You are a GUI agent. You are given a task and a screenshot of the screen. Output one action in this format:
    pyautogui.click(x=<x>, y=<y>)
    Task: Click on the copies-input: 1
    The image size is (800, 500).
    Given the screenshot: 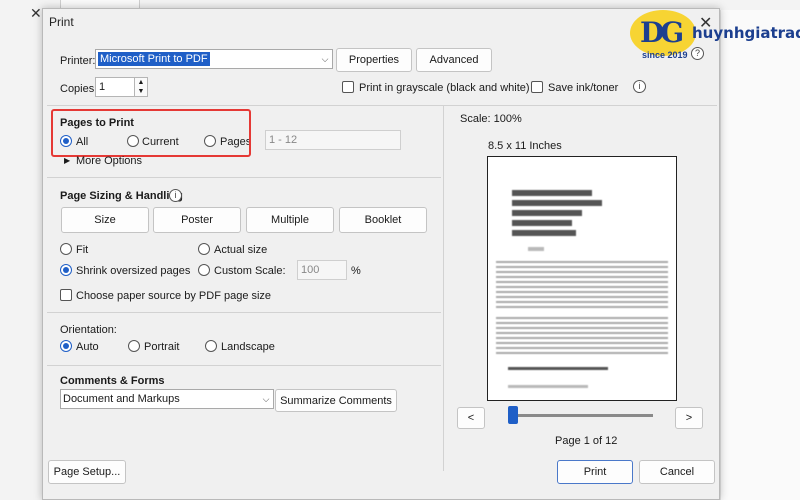 What is the action you would take?
    pyautogui.click(x=115, y=87)
    